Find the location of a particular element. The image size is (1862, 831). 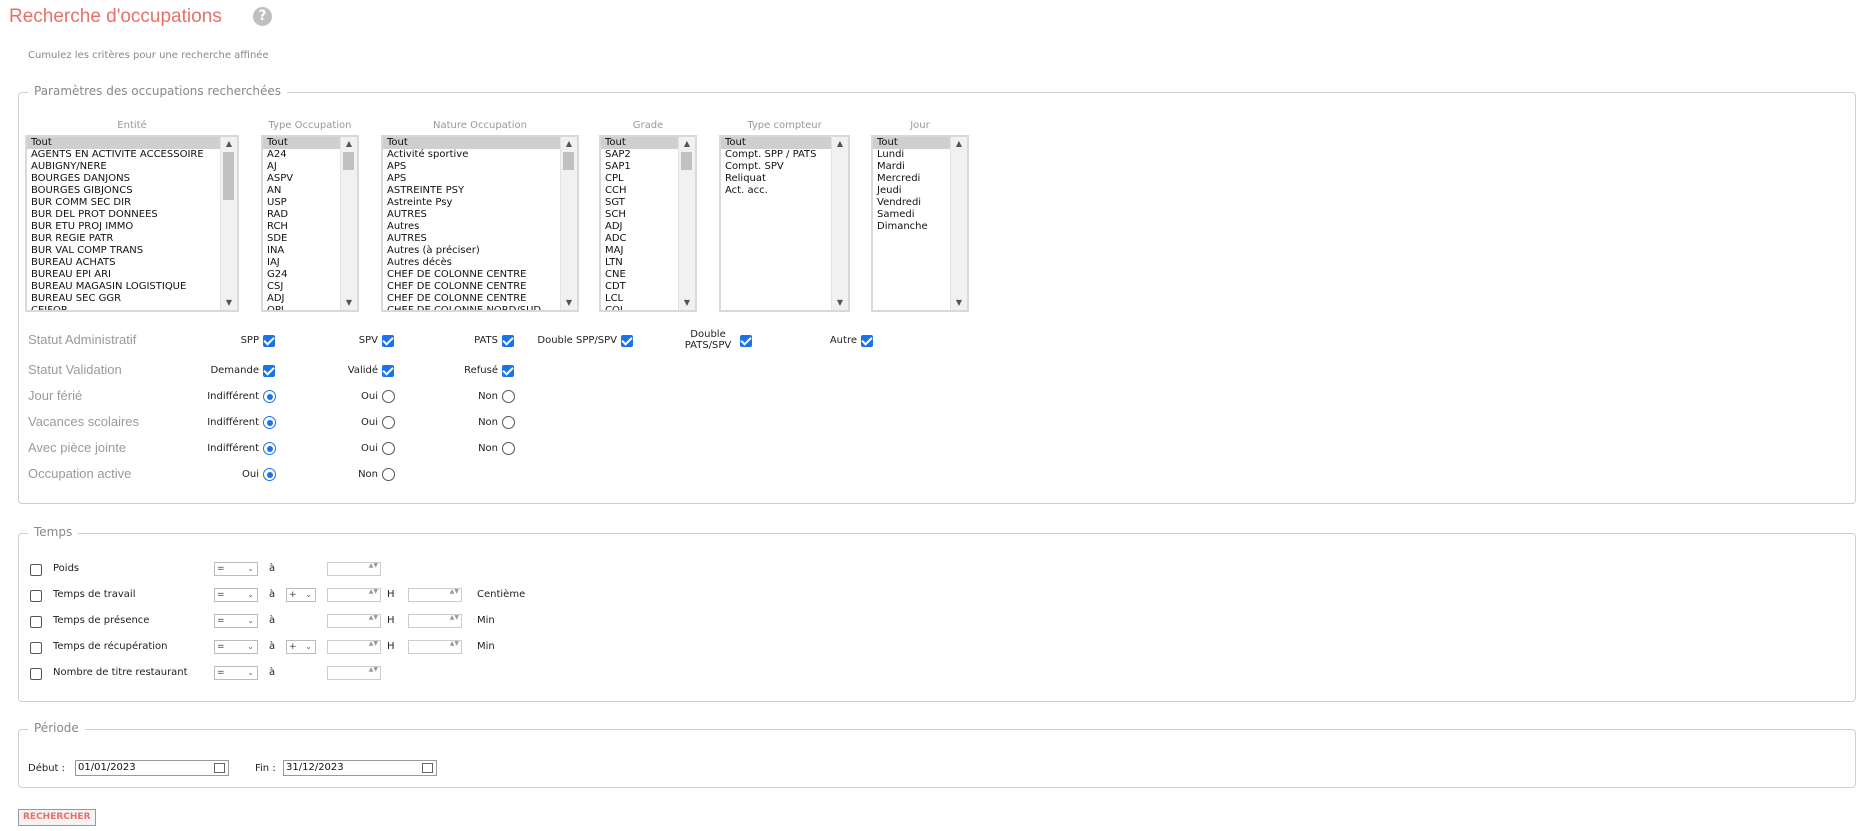

list-option: Compt. SPP / PATS is located at coordinates (776, 155).